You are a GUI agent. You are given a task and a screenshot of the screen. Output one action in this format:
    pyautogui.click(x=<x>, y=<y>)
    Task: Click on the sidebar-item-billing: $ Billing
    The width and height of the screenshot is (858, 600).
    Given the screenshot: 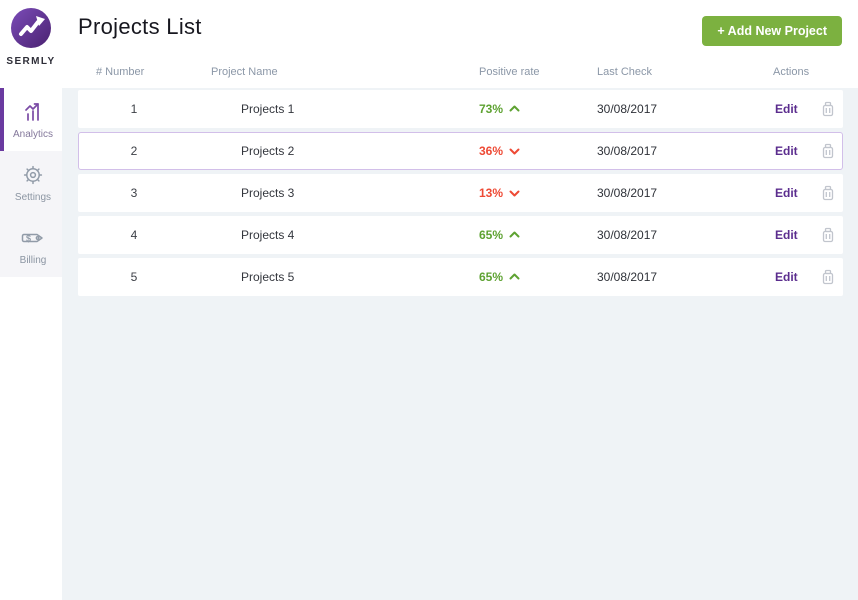 What is the action you would take?
    pyautogui.click(x=31, y=245)
    